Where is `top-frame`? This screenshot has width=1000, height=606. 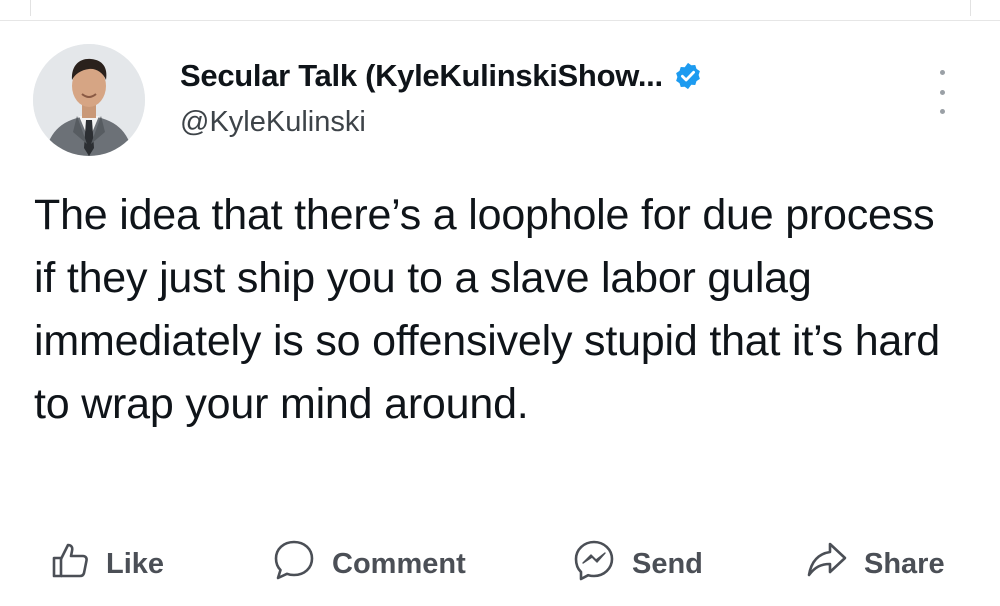
top-frame is located at coordinates (500, 10).